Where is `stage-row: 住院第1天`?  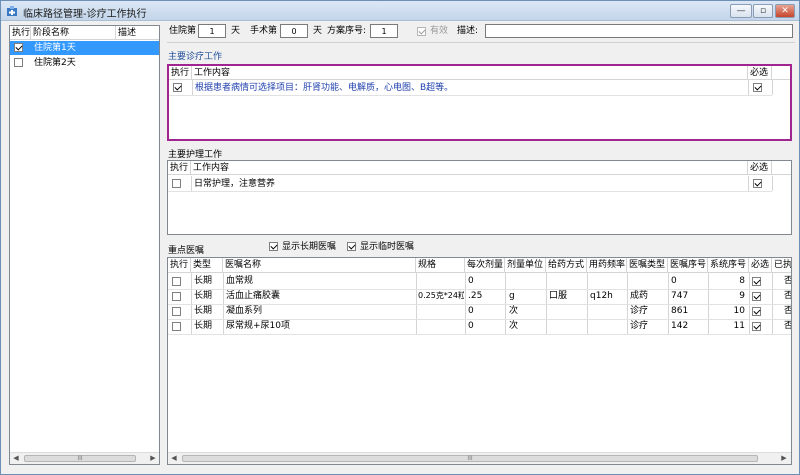 stage-row: 住院第1天 is located at coordinates (84, 48).